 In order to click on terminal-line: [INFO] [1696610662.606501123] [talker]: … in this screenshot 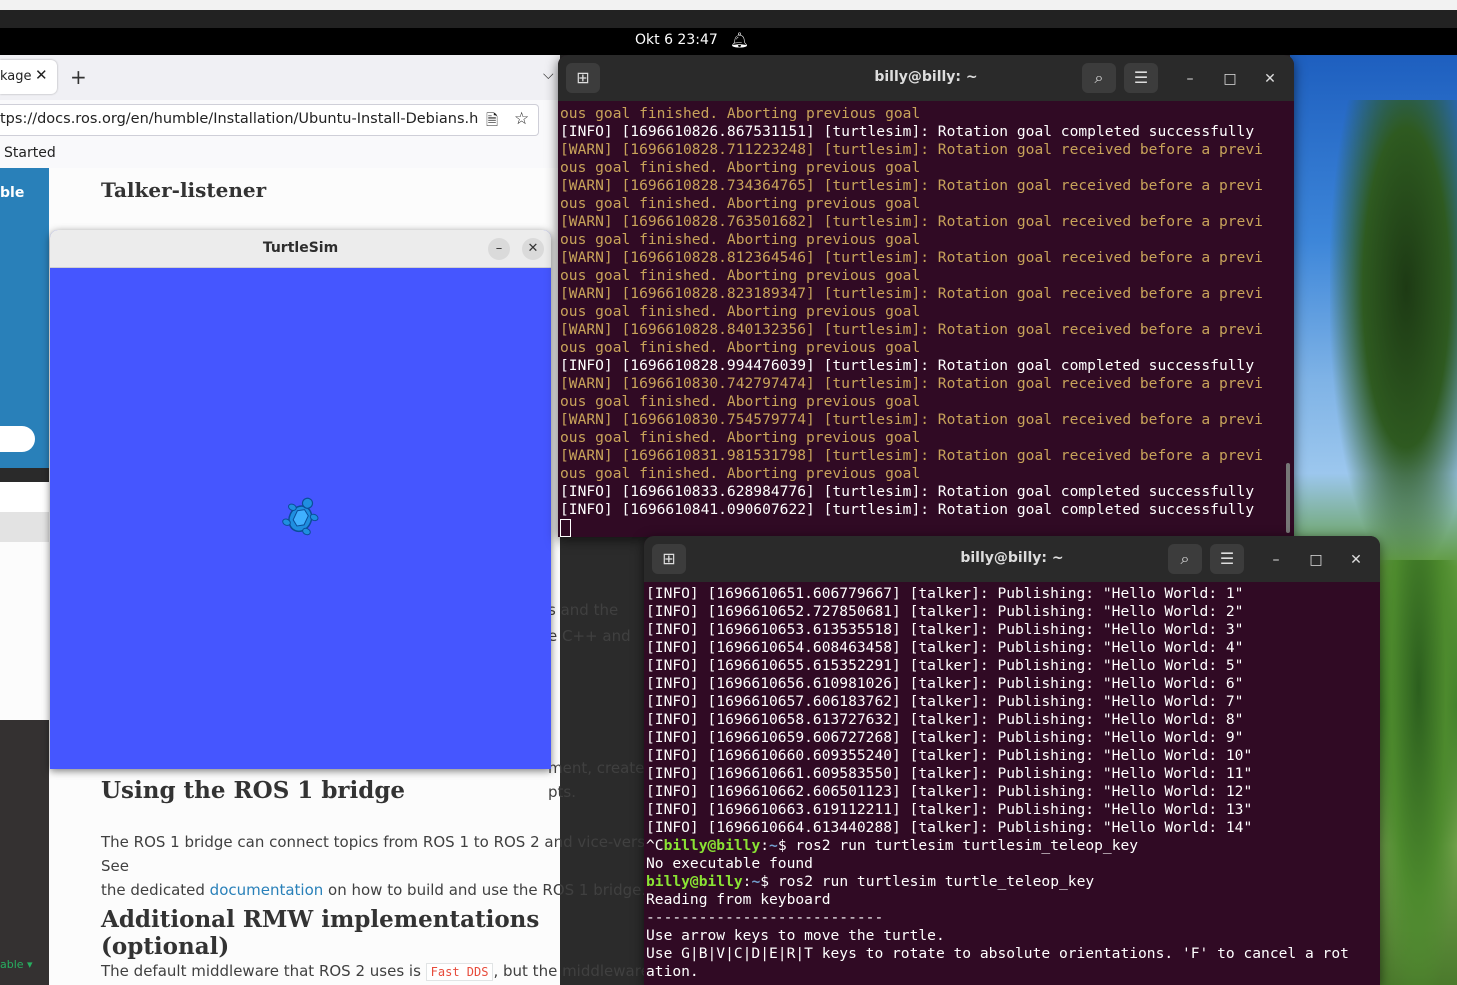, I will do `click(949, 791)`.